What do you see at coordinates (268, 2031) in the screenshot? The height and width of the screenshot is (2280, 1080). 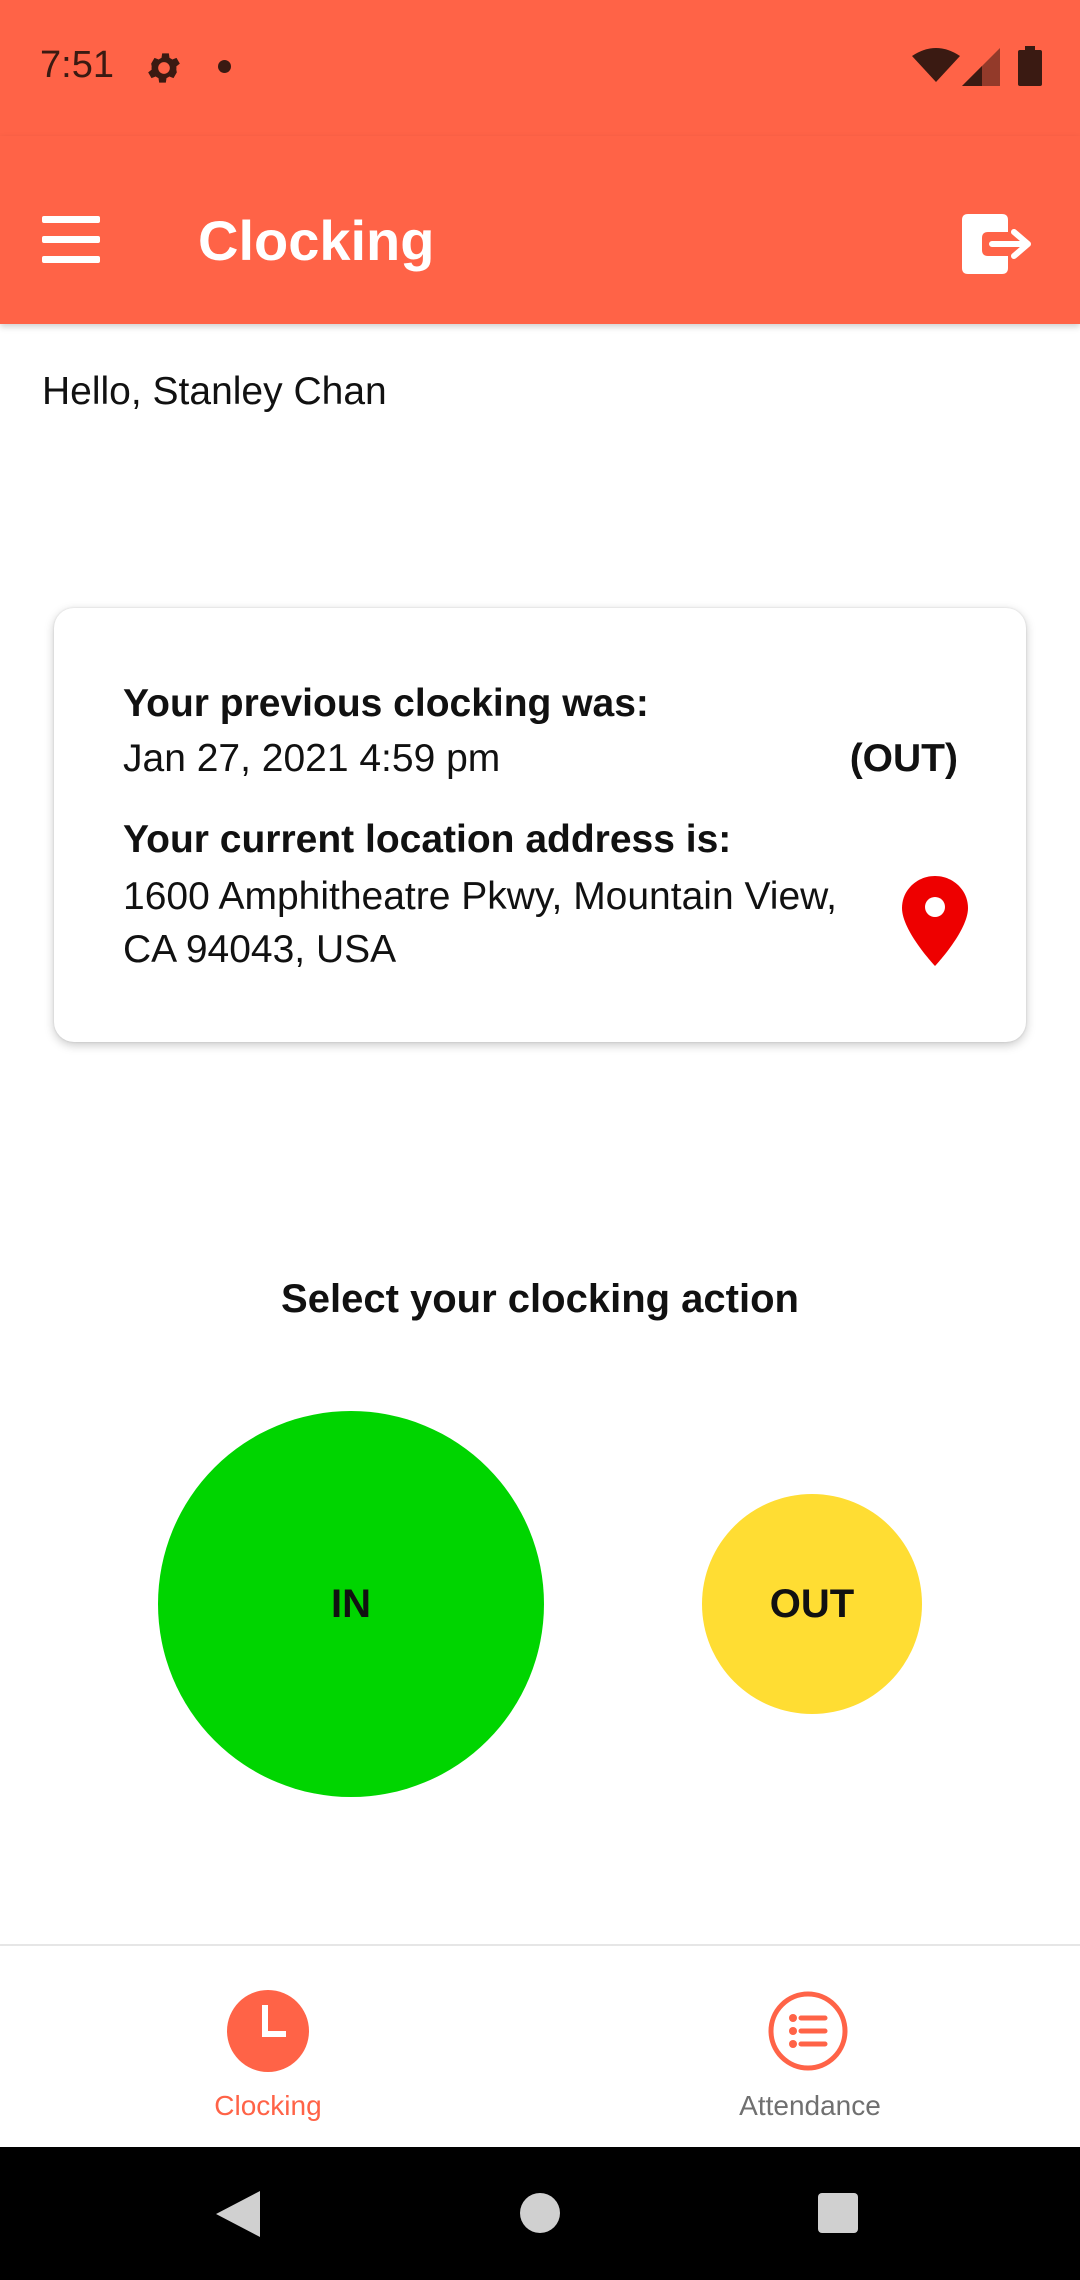 I see `clock-icon` at bounding box center [268, 2031].